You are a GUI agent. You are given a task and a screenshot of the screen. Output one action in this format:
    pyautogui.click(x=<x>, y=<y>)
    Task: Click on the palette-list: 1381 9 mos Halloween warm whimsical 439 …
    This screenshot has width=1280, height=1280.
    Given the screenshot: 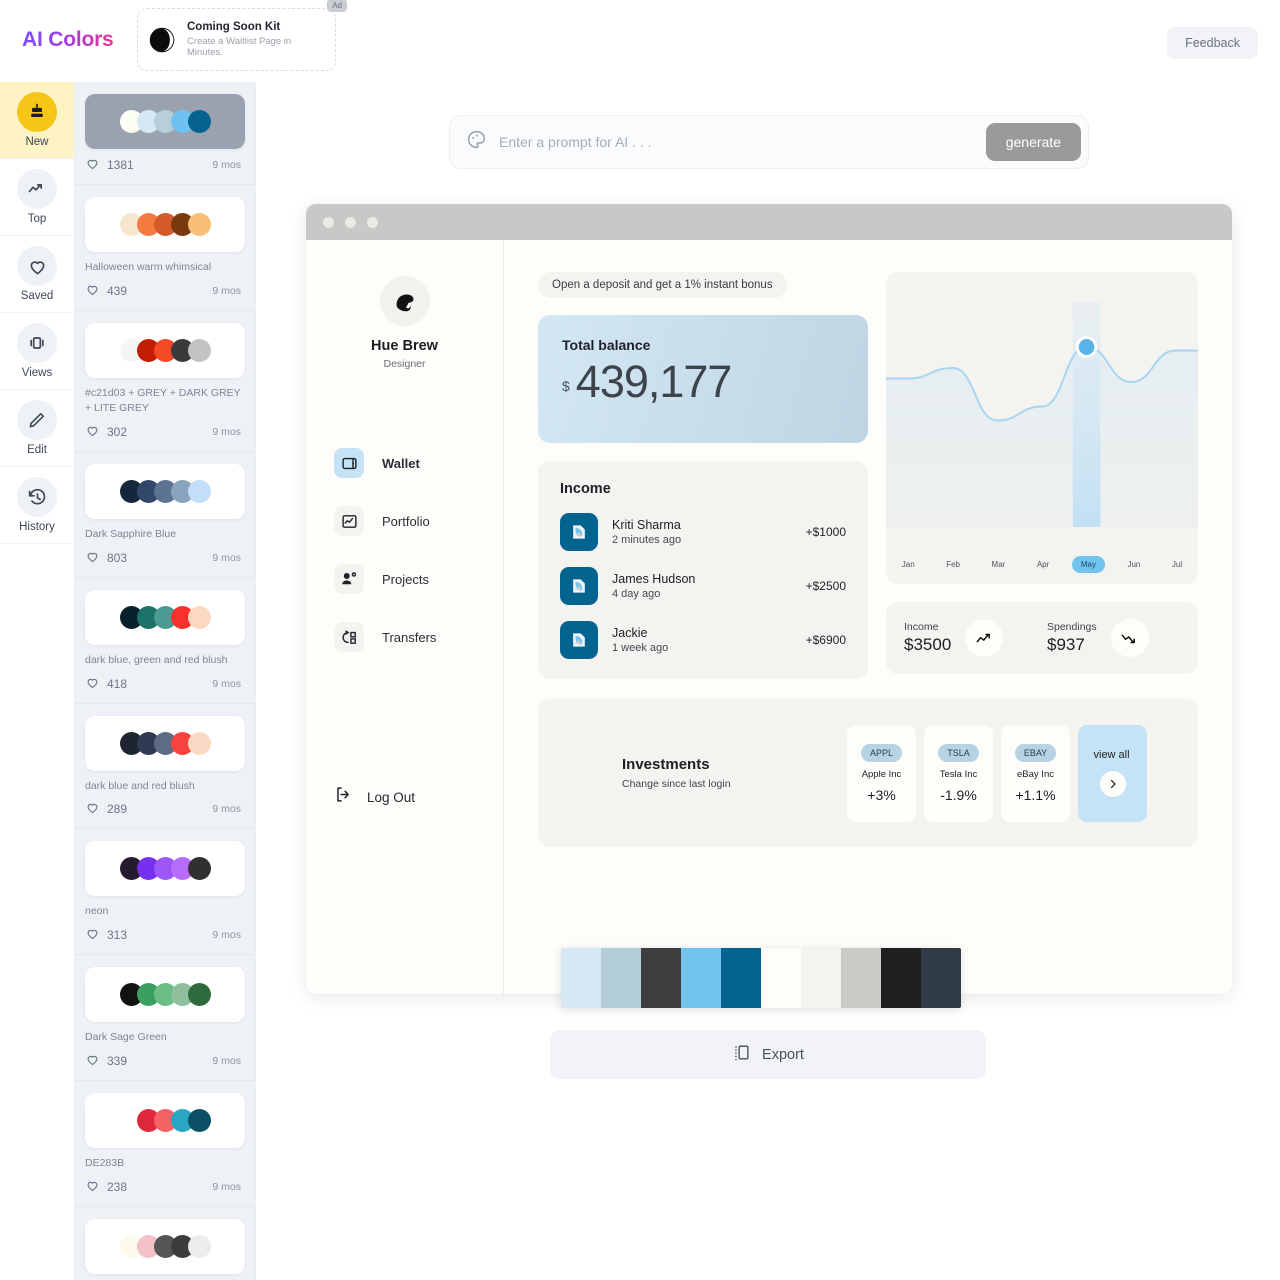 What is the action you would take?
    pyautogui.click(x=165, y=681)
    